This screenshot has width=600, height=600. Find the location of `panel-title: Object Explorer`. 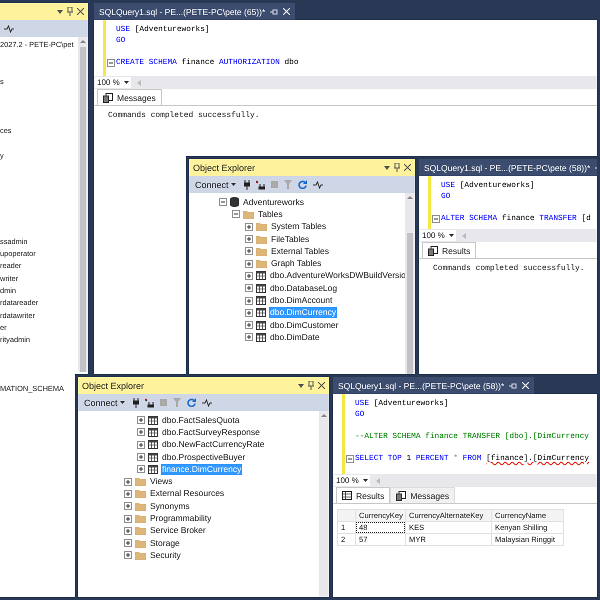

panel-title: Object Explorer is located at coordinates (224, 167).